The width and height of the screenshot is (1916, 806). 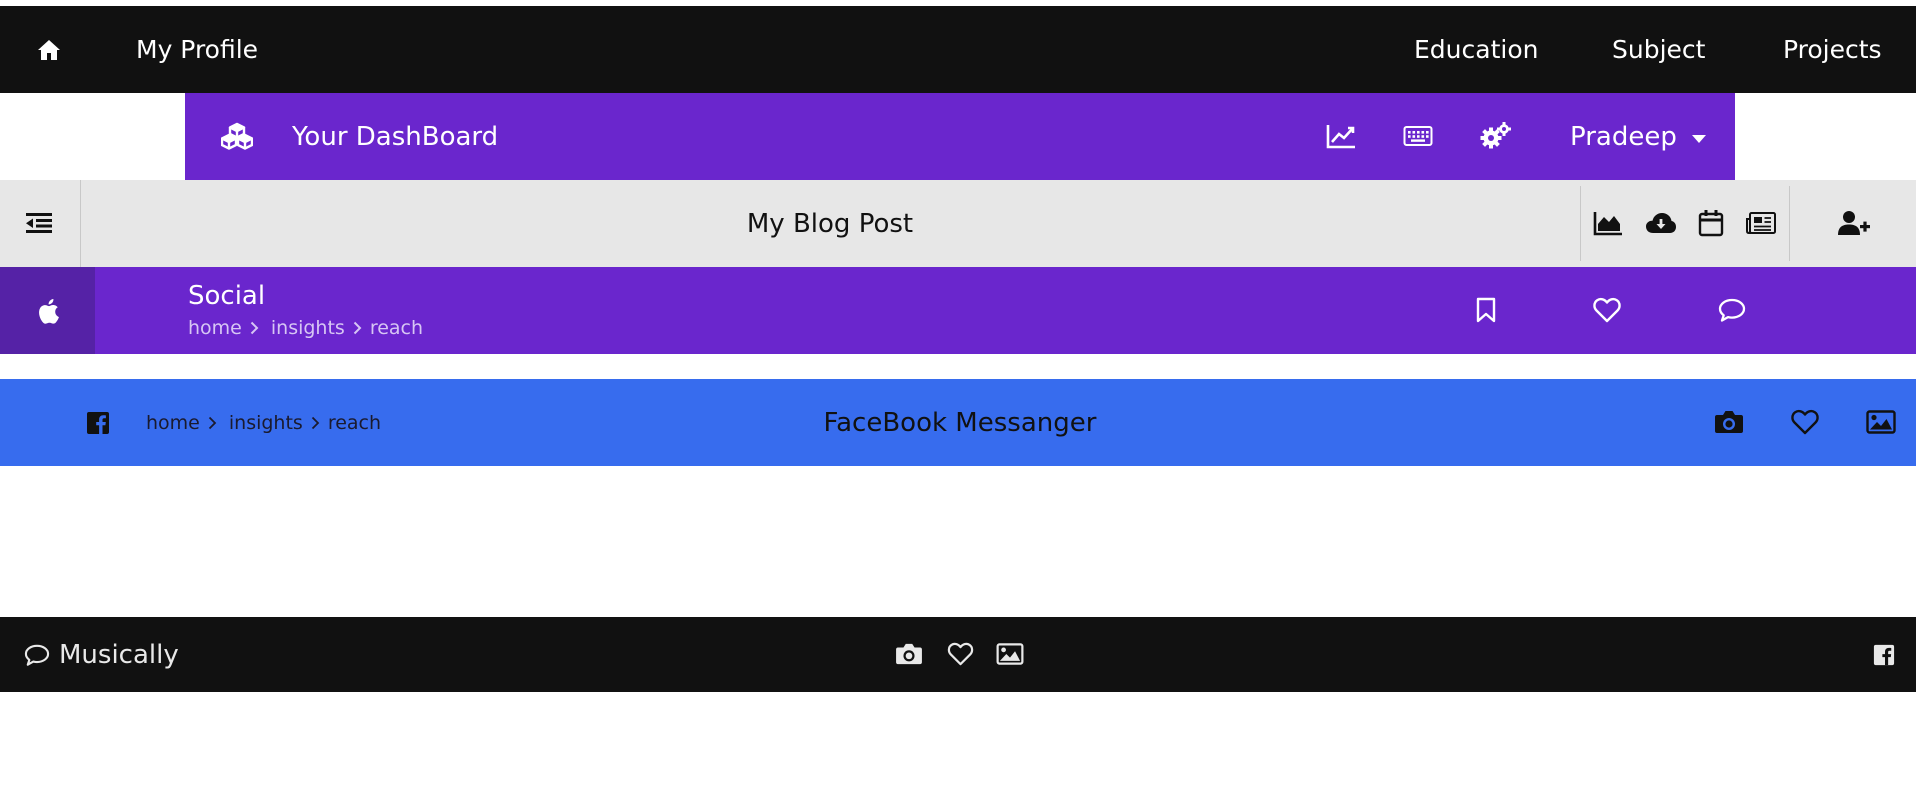 I want to click on top-navbar: My Profile Education Subject Projects, so click(x=958, y=49).